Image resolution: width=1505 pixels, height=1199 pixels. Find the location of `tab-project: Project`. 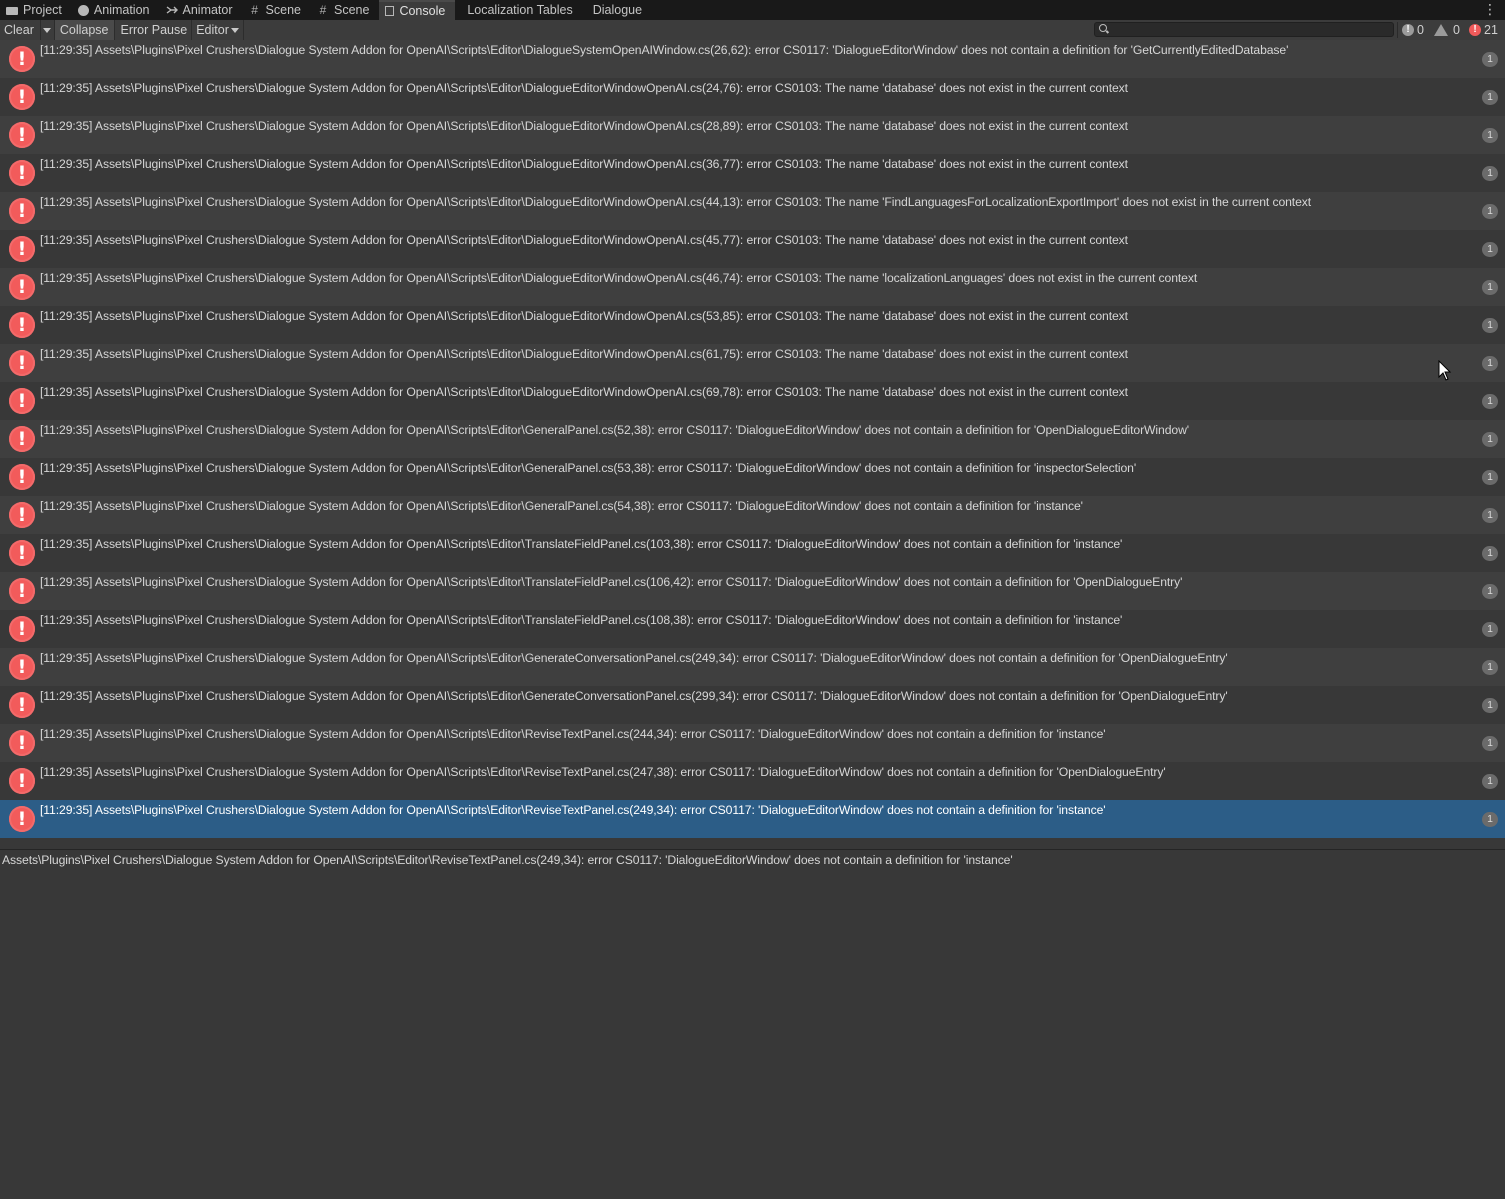

tab-project: Project is located at coordinates (36, 10).